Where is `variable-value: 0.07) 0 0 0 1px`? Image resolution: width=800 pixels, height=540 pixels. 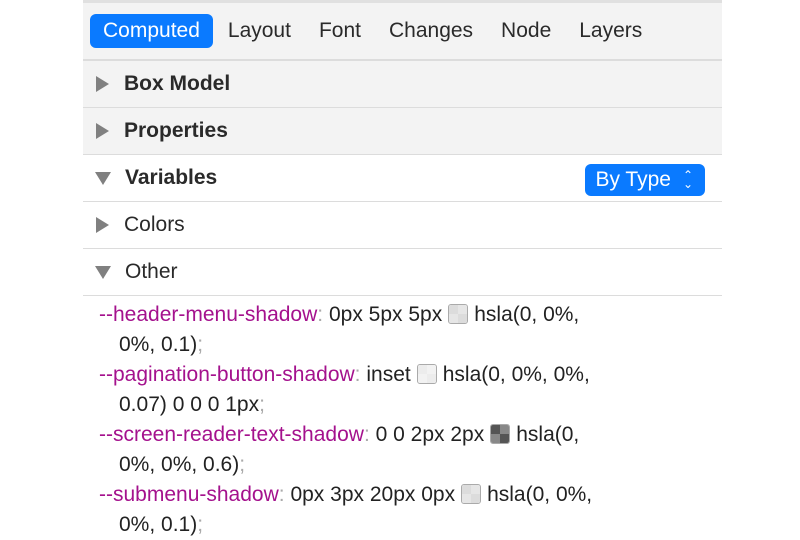
variable-value: 0.07) 0 0 0 1px is located at coordinates (189, 404).